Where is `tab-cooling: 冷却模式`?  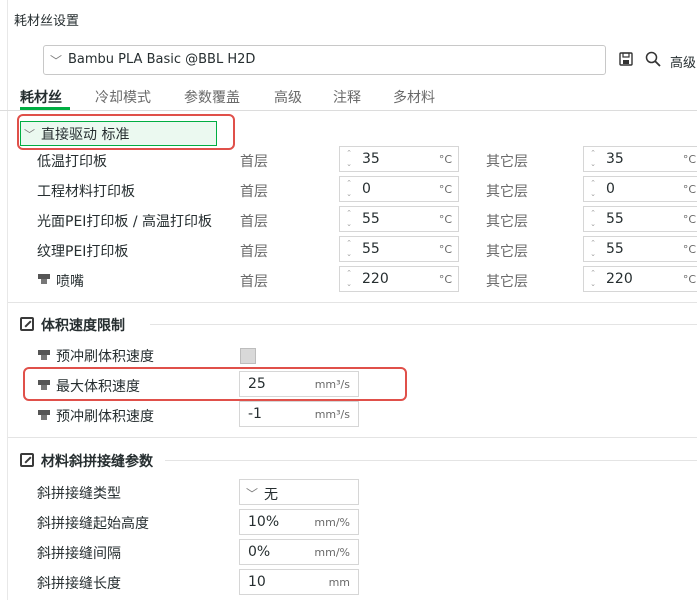
tab-cooling: 冷却模式 is located at coordinates (123, 97).